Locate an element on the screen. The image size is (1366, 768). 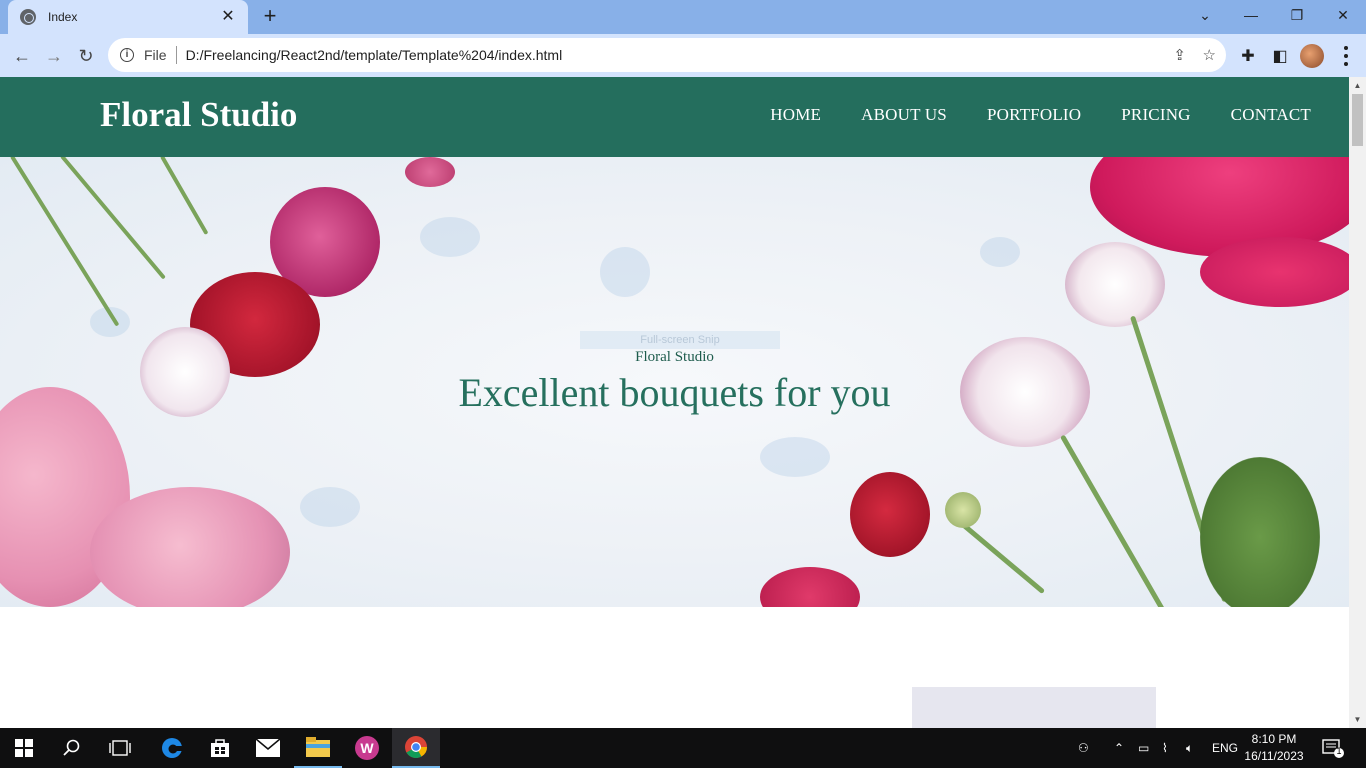
nav-contact: CONTACT is located at coordinates (1271, 115).